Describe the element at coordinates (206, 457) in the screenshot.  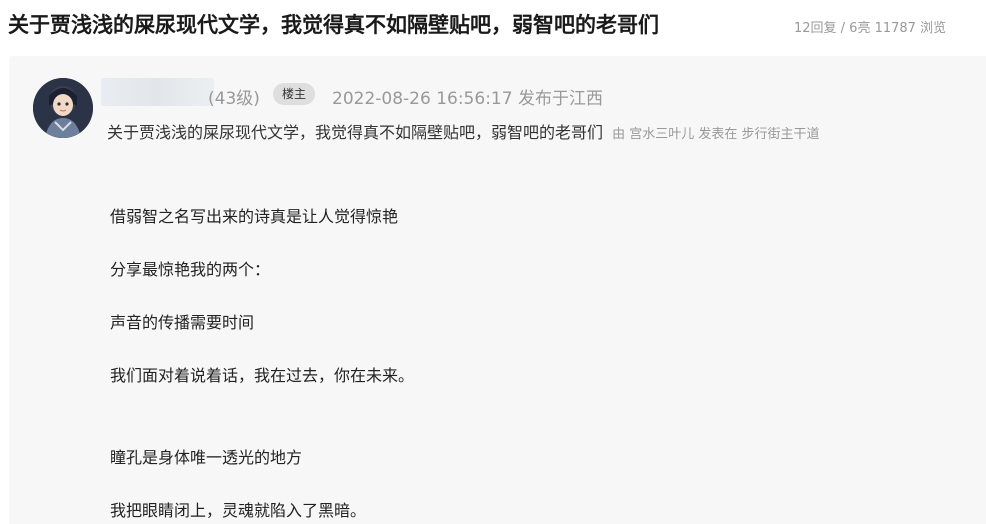
I see `body-paragraph: 瞳孔是身体唯一透光的地方` at that location.